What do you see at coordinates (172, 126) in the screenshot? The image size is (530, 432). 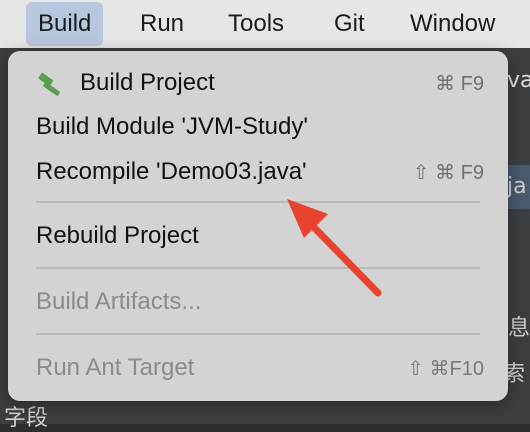 I see `menu-item-label: Build Module 'JVM-Study'` at bounding box center [172, 126].